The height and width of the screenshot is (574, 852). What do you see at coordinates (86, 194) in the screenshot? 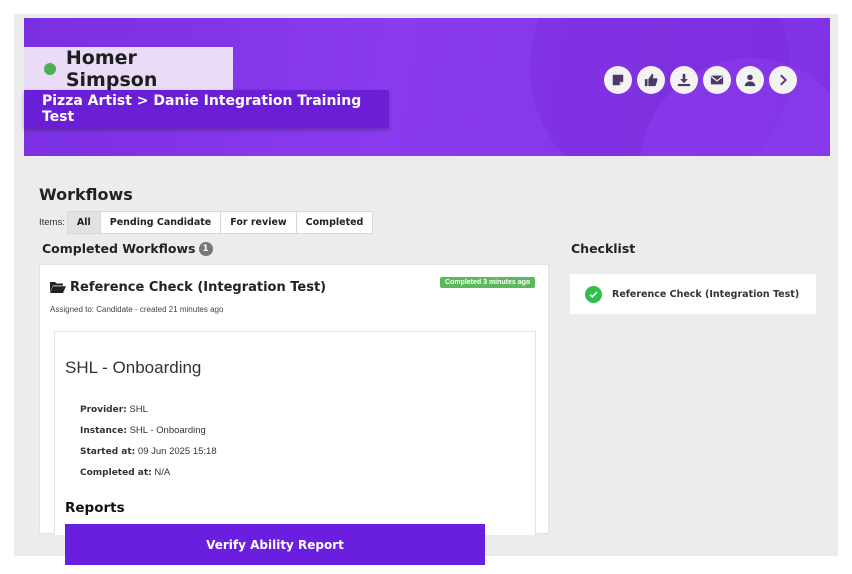
I see `workflows-title: Workflows` at bounding box center [86, 194].